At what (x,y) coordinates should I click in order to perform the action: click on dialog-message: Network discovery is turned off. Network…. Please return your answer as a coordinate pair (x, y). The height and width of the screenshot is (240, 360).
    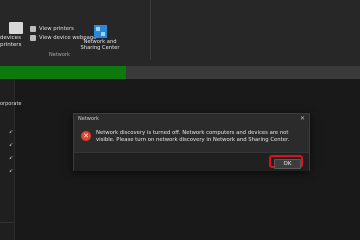
    Looking at the image, I should click on (193, 136).